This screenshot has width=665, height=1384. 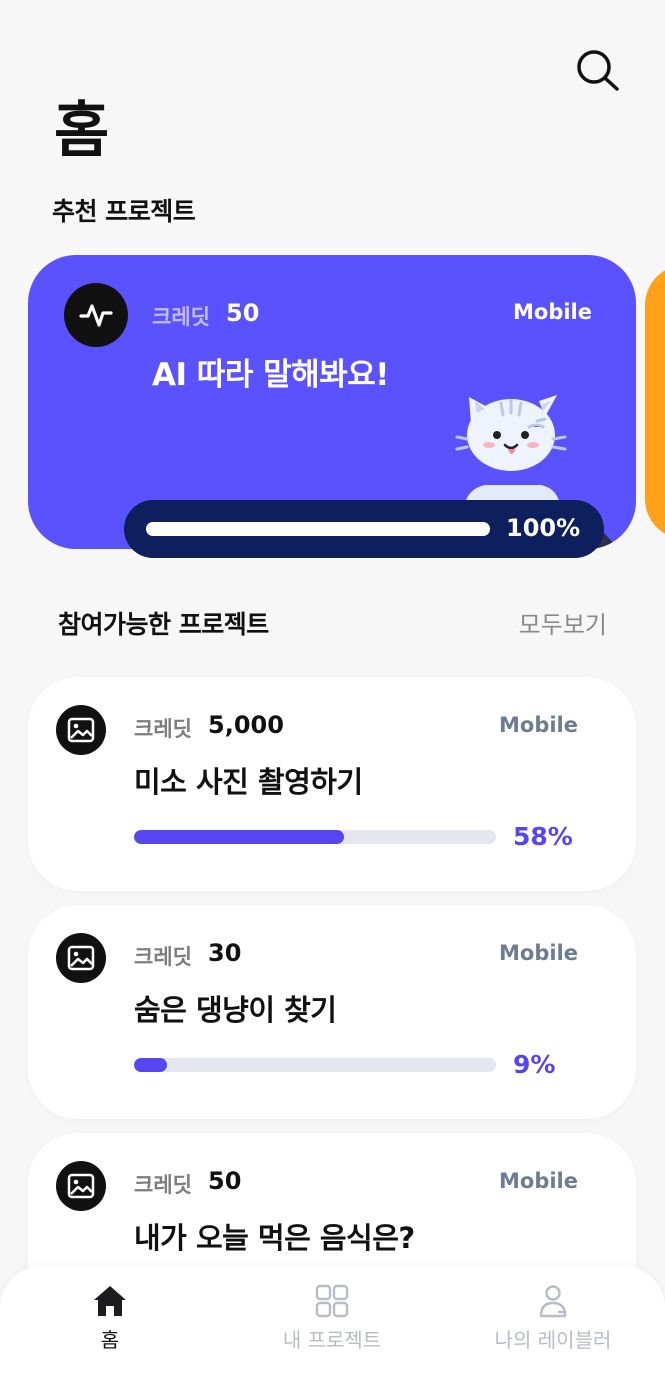 What do you see at coordinates (81, 131) in the screenshot?
I see `page-title: 홈` at bounding box center [81, 131].